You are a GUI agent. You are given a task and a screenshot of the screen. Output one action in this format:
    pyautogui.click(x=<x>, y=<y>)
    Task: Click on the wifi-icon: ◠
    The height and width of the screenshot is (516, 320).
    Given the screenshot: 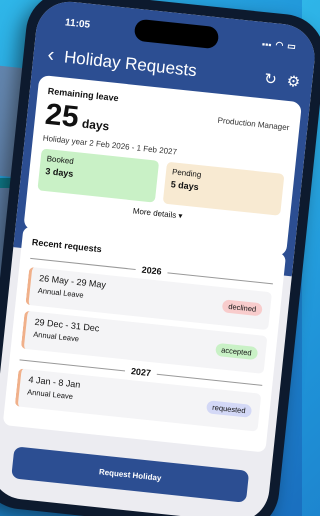 What is the action you would take?
    pyautogui.click(x=279, y=45)
    